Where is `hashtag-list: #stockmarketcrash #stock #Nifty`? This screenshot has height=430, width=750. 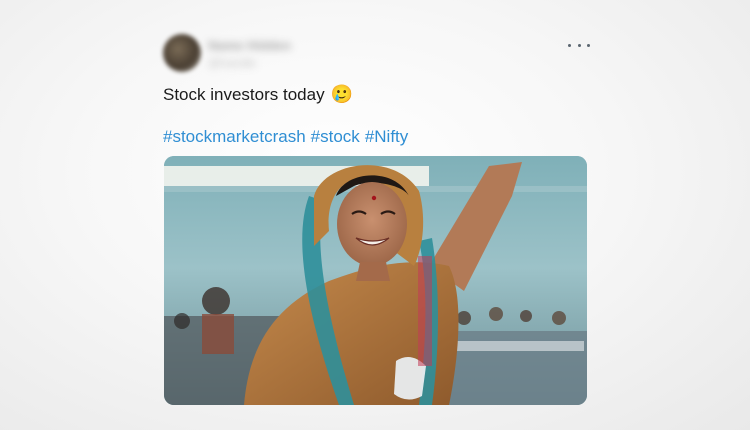 hashtag-list: #stockmarketcrash #stock #Nifty is located at coordinates (285, 137).